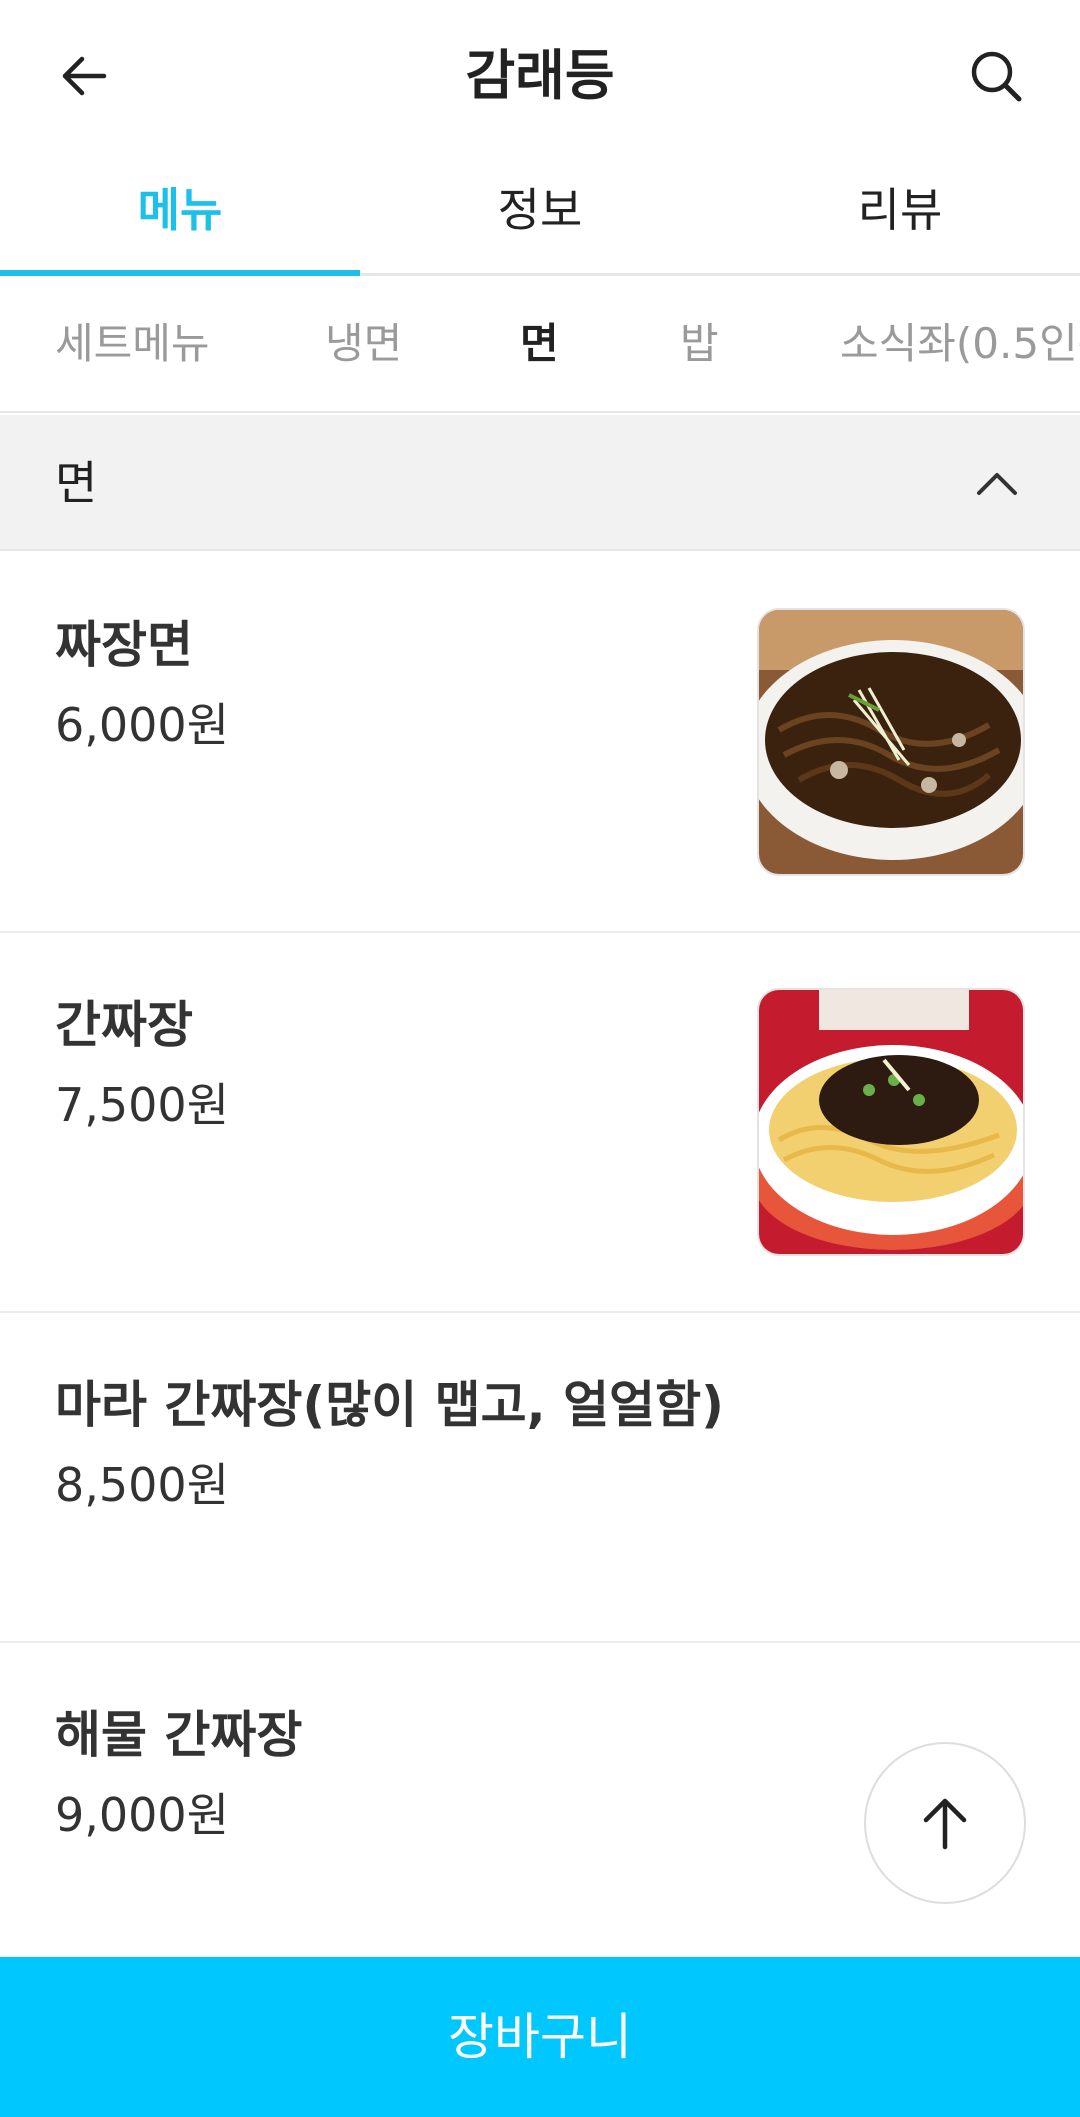  I want to click on category-naengmyeon: 냉면, so click(363, 344).